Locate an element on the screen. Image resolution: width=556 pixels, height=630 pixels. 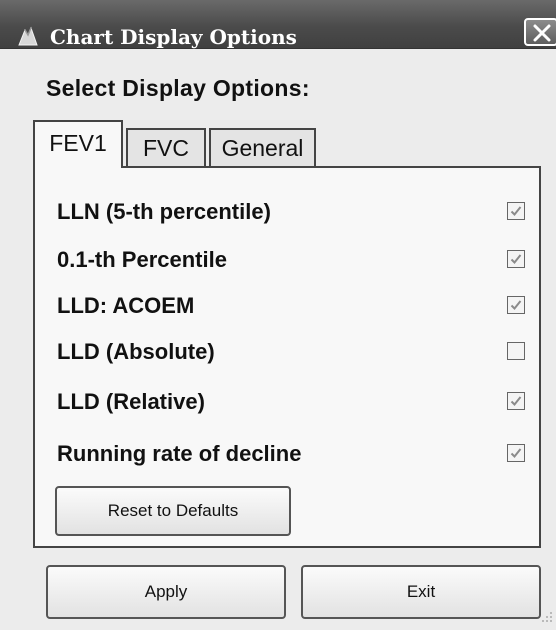
resize-grip-icon is located at coordinates (547, 617).